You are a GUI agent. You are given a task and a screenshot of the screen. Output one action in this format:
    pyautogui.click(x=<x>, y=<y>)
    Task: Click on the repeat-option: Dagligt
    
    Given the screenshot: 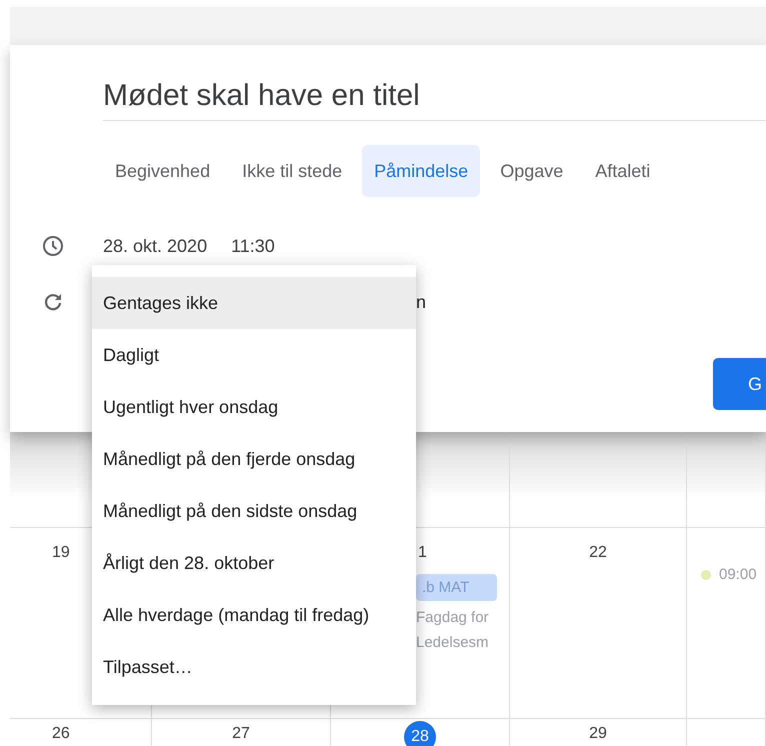 What is the action you would take?
    pyautogui.click(x=254, y=355)
    